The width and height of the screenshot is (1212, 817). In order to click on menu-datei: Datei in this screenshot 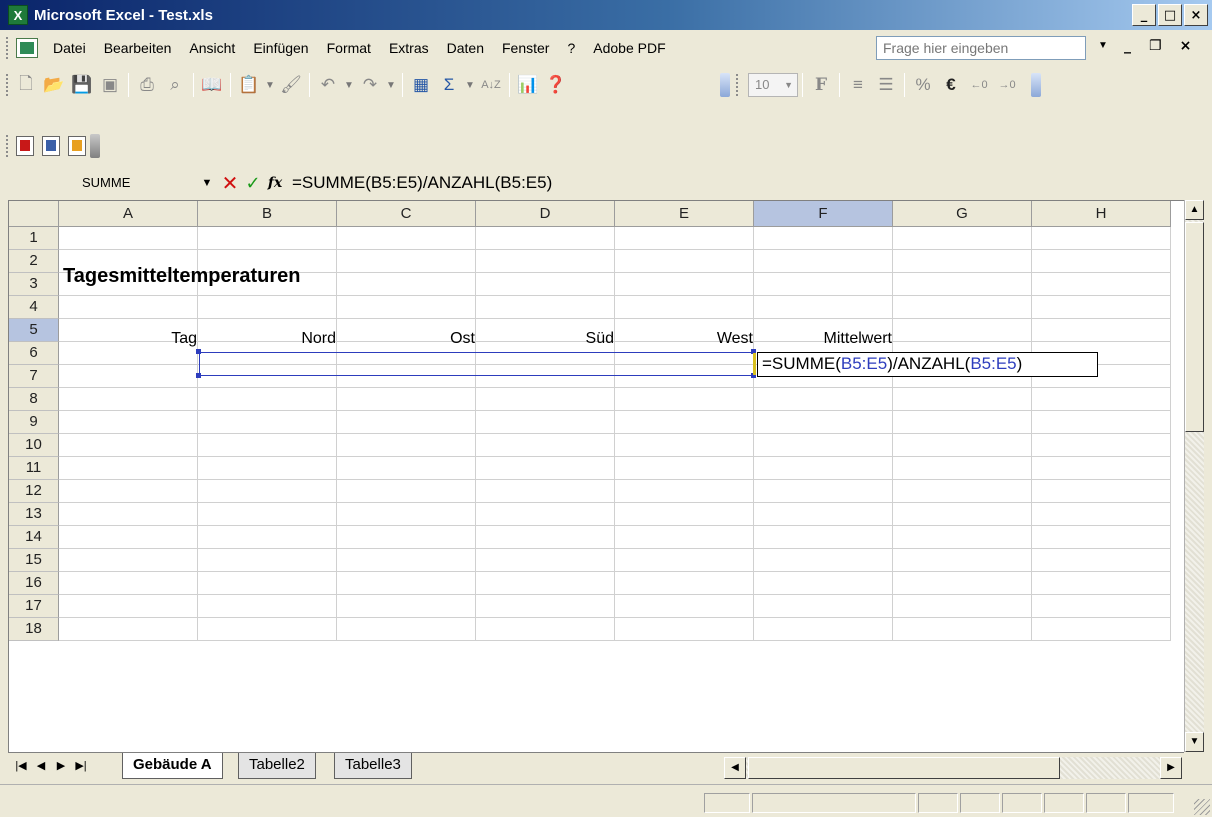, I will do `click(69, 48)`.